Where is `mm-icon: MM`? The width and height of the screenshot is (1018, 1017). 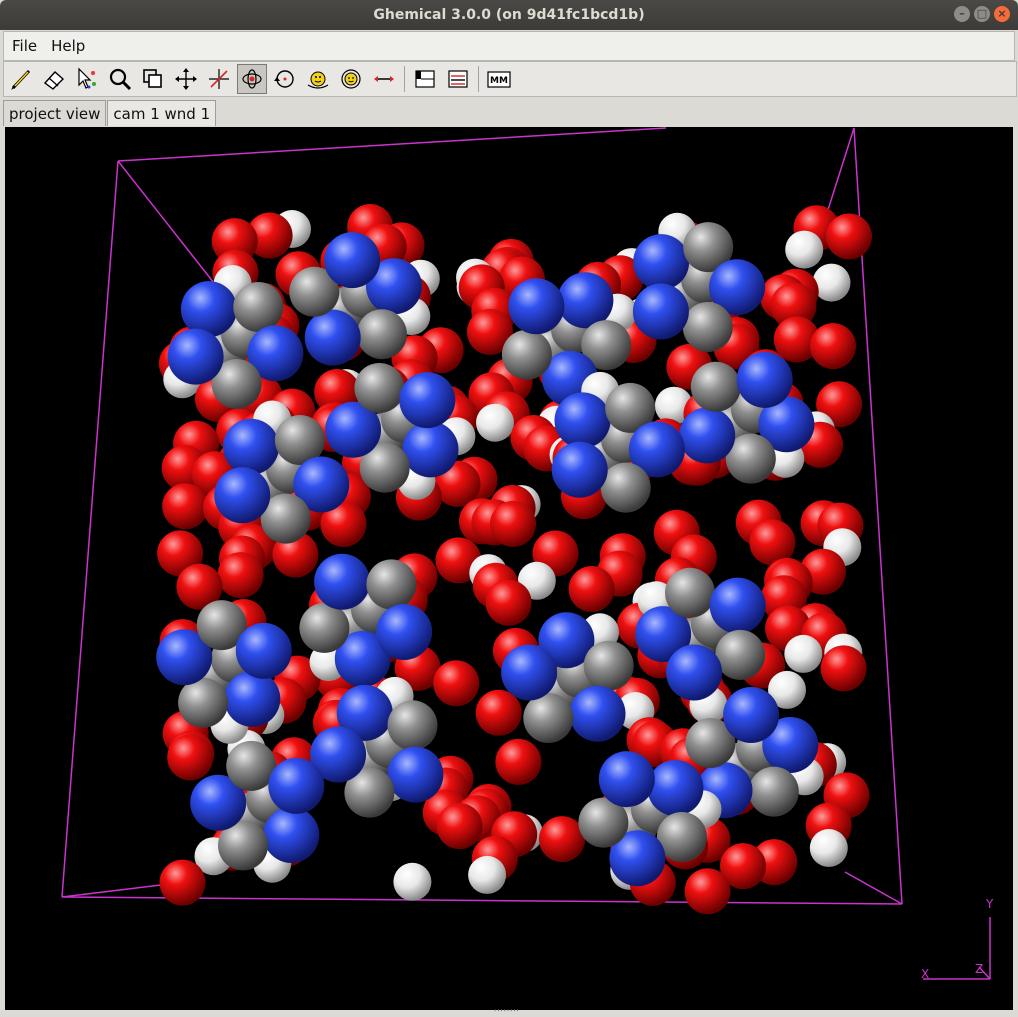 mm-icon: MM is located at coordinates (499, 79).